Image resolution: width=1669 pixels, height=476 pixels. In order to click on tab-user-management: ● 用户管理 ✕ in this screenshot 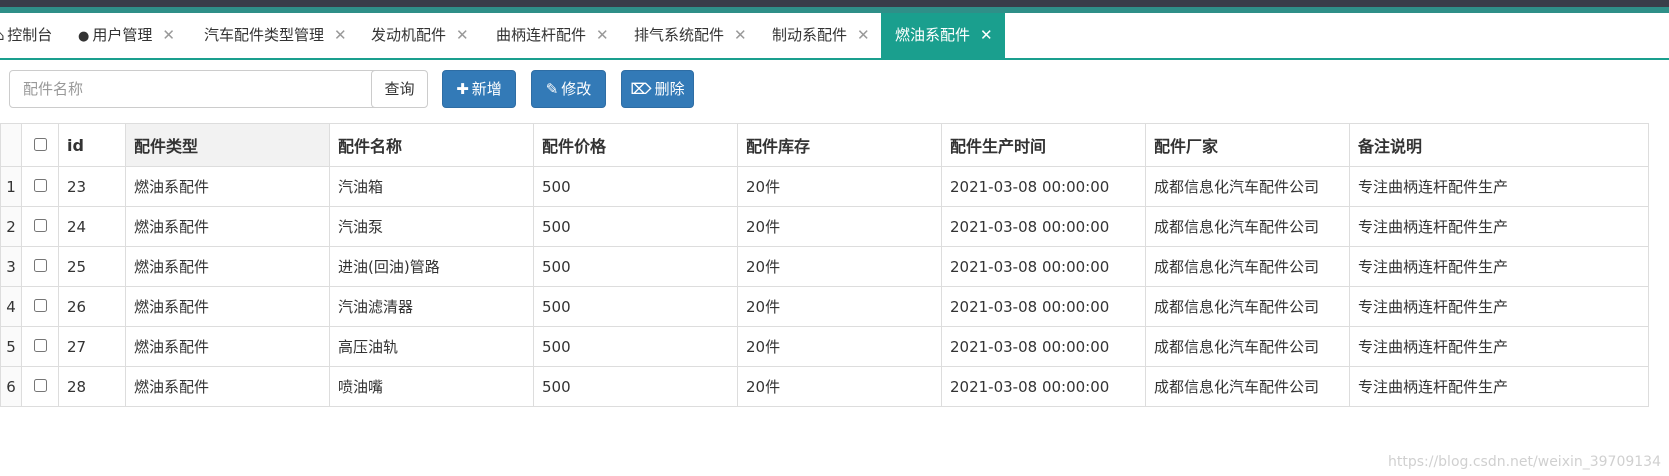, I will do `click(126, 35)`.